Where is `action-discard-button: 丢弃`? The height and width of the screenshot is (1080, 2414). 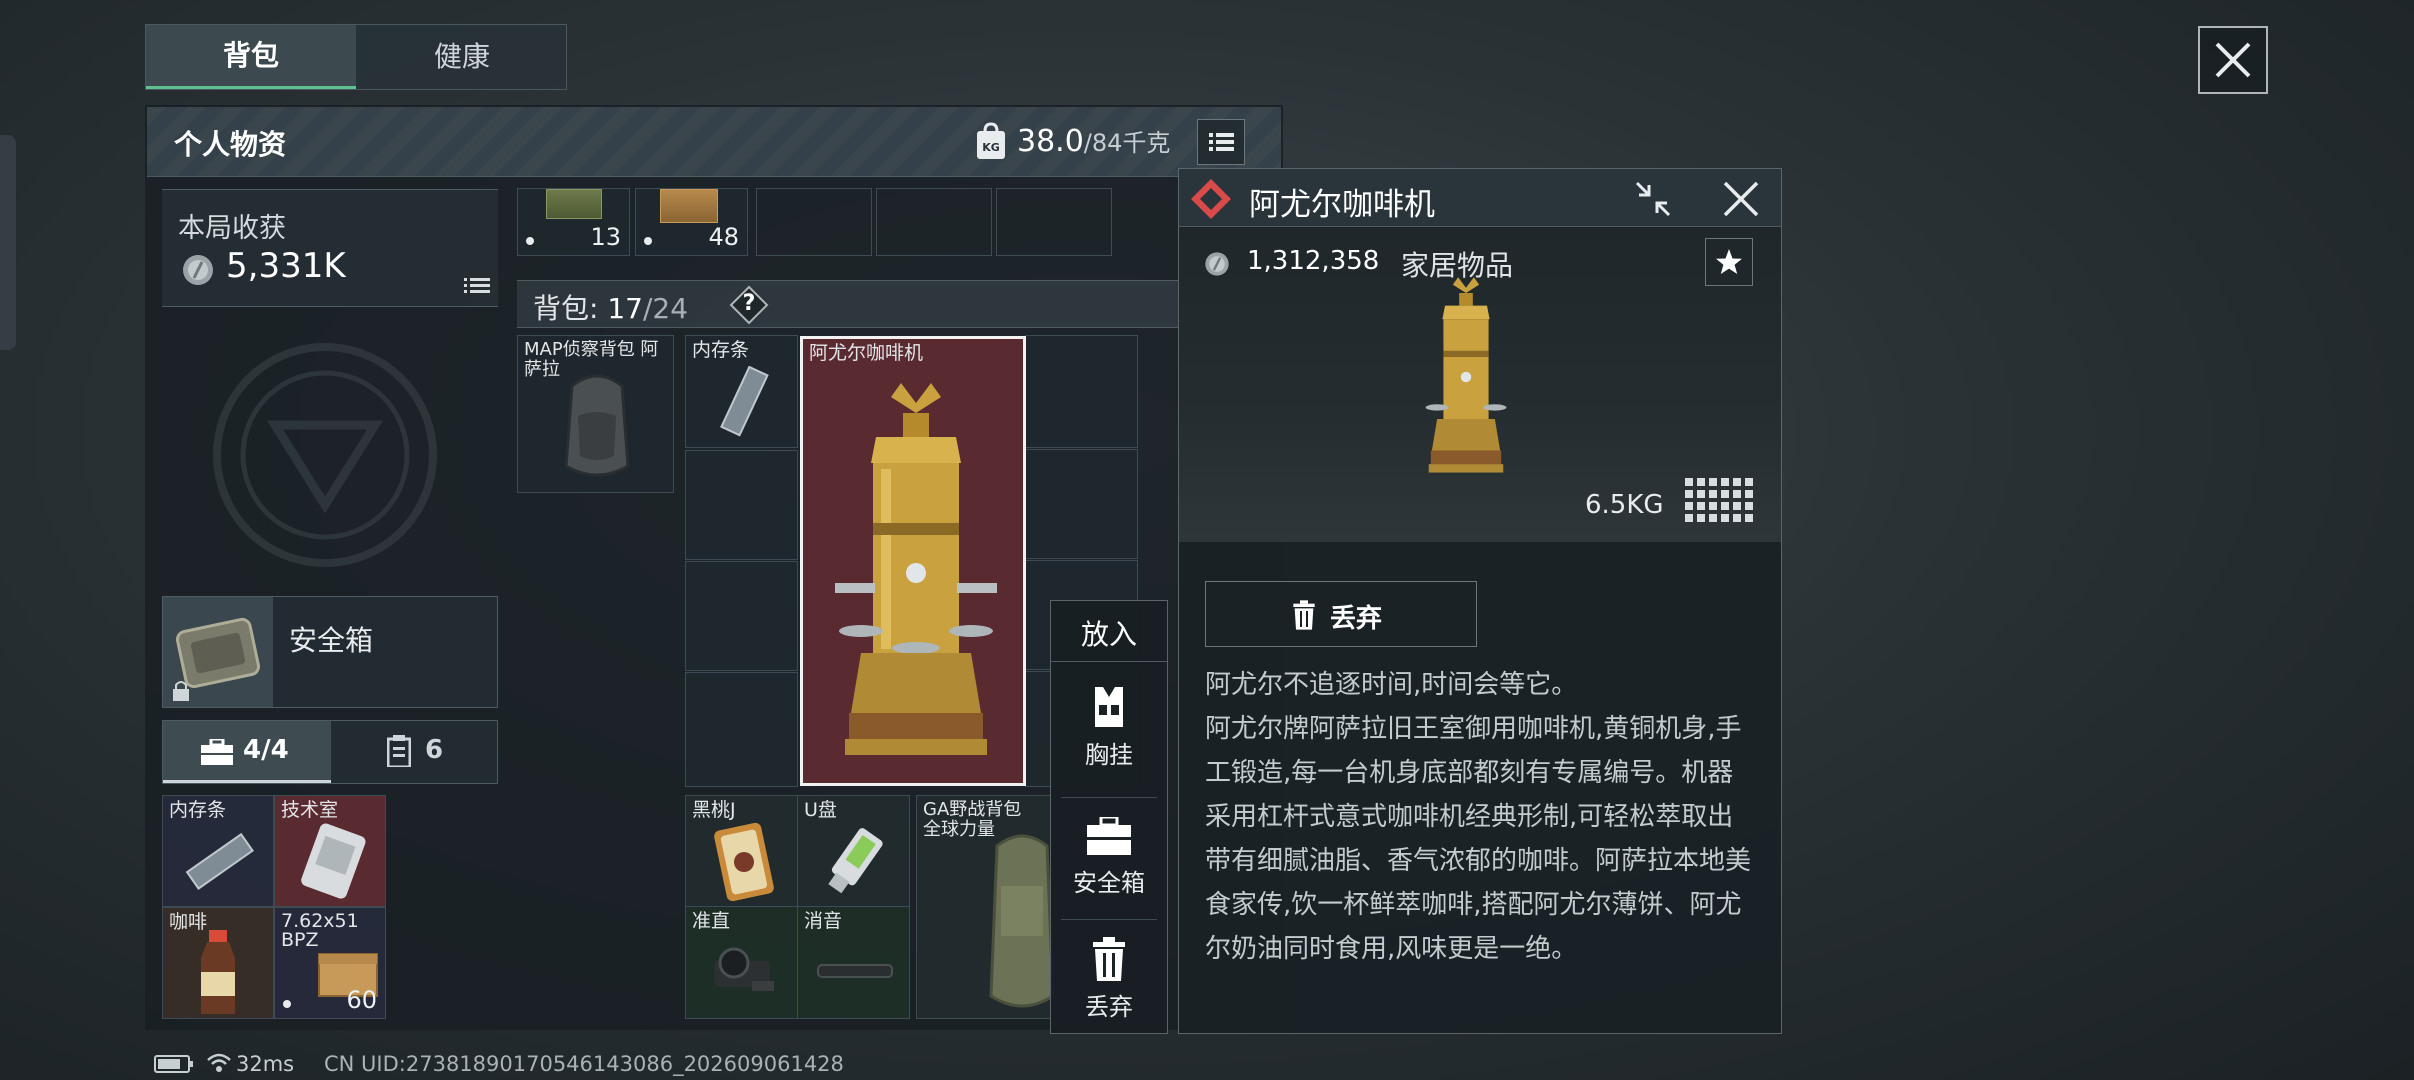 action-discard-button: 丢弃 is located at coordinates (1109, 981).